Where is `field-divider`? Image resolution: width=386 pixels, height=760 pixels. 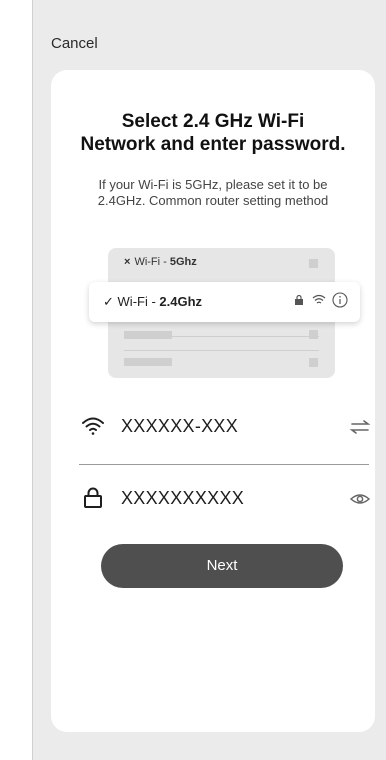 field-divider is located at coordinates (224, 464).